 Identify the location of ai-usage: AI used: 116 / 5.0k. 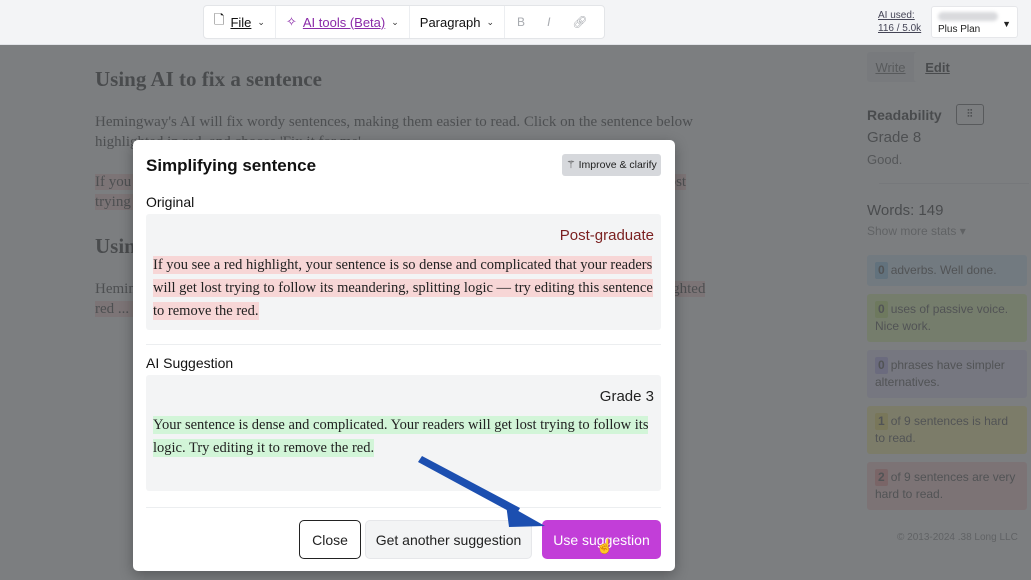
(899, 22).